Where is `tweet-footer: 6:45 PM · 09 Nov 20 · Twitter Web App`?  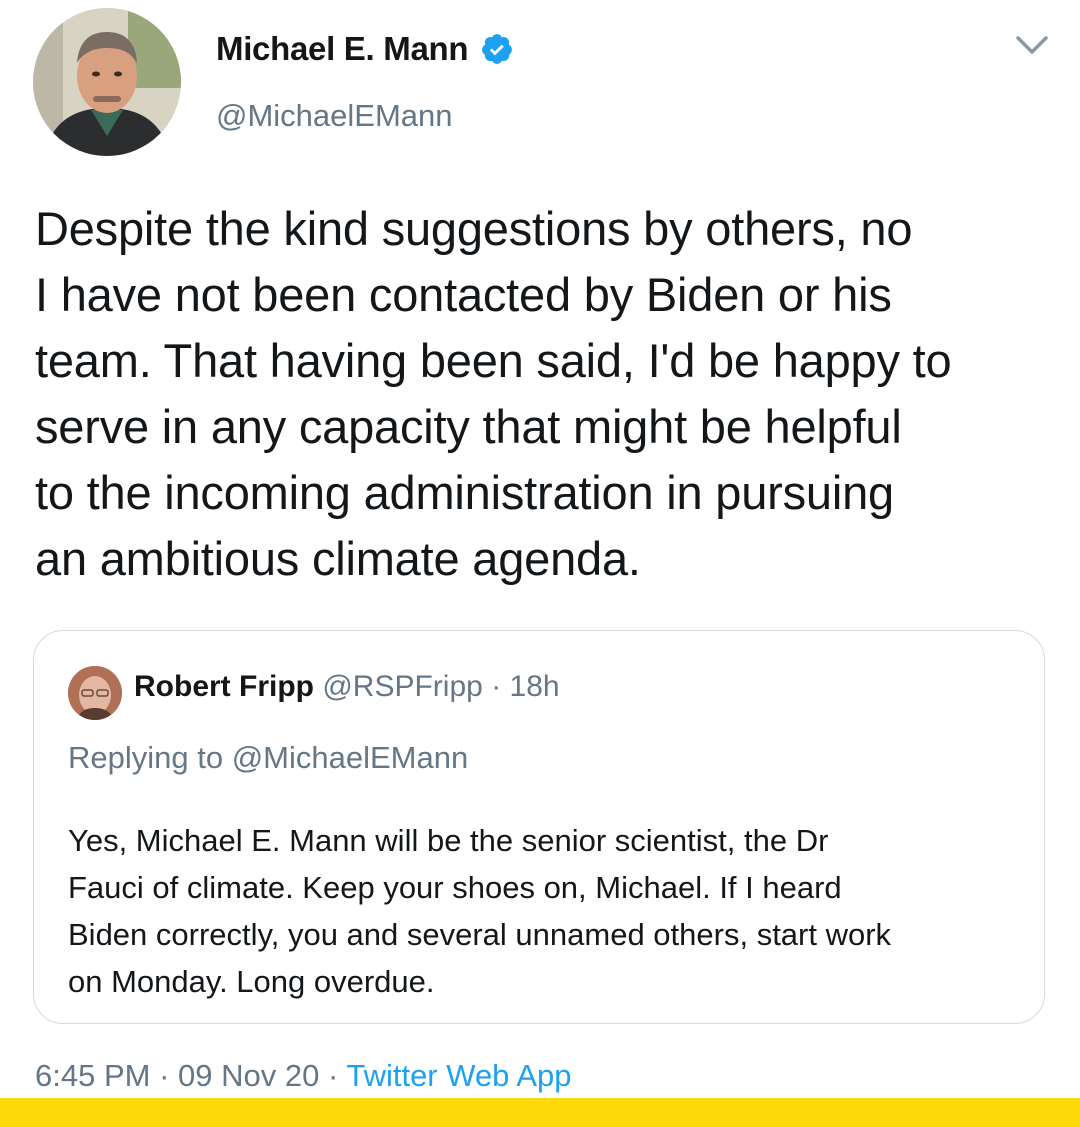
tweet-footer: 6:45 PM · 09 Nov 20 · Twitter Web App is located at coordinates (303, 1076).